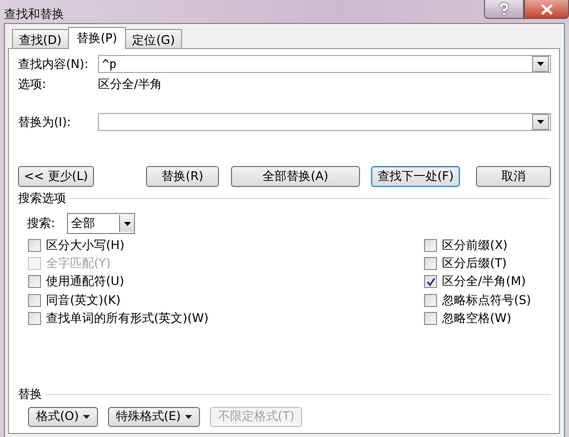 This screenshot has width=569, height=437. Describe the element at coordinates (324, 122) in the screenshot. I see `replace-field` at that location.